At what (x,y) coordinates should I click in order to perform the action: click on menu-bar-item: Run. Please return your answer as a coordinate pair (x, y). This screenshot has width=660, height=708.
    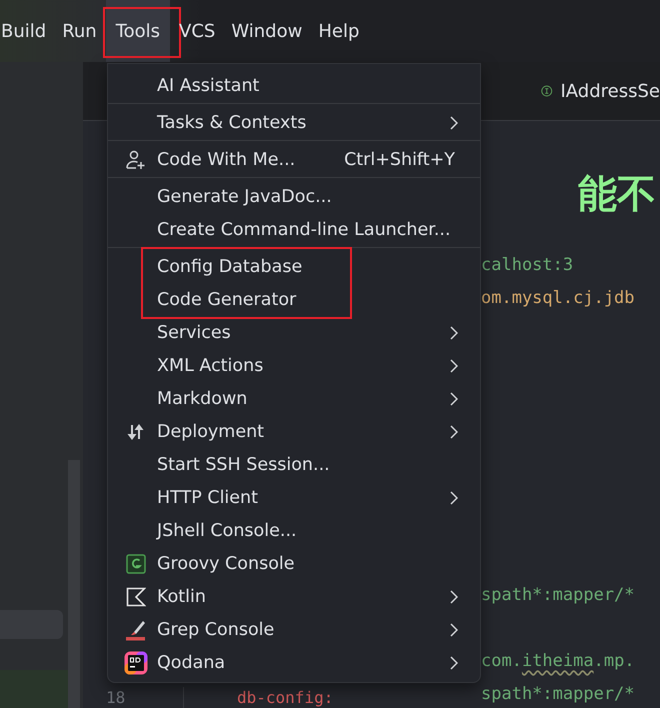
    Looking at the image, I should click on (79, 31).